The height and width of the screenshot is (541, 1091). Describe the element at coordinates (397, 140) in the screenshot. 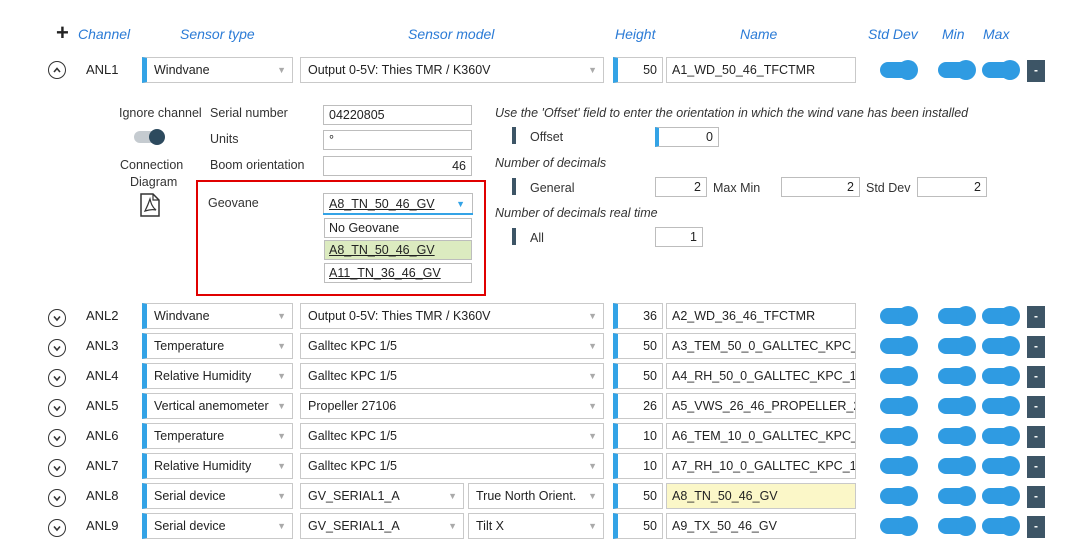

I see `units-input: °` at that location.